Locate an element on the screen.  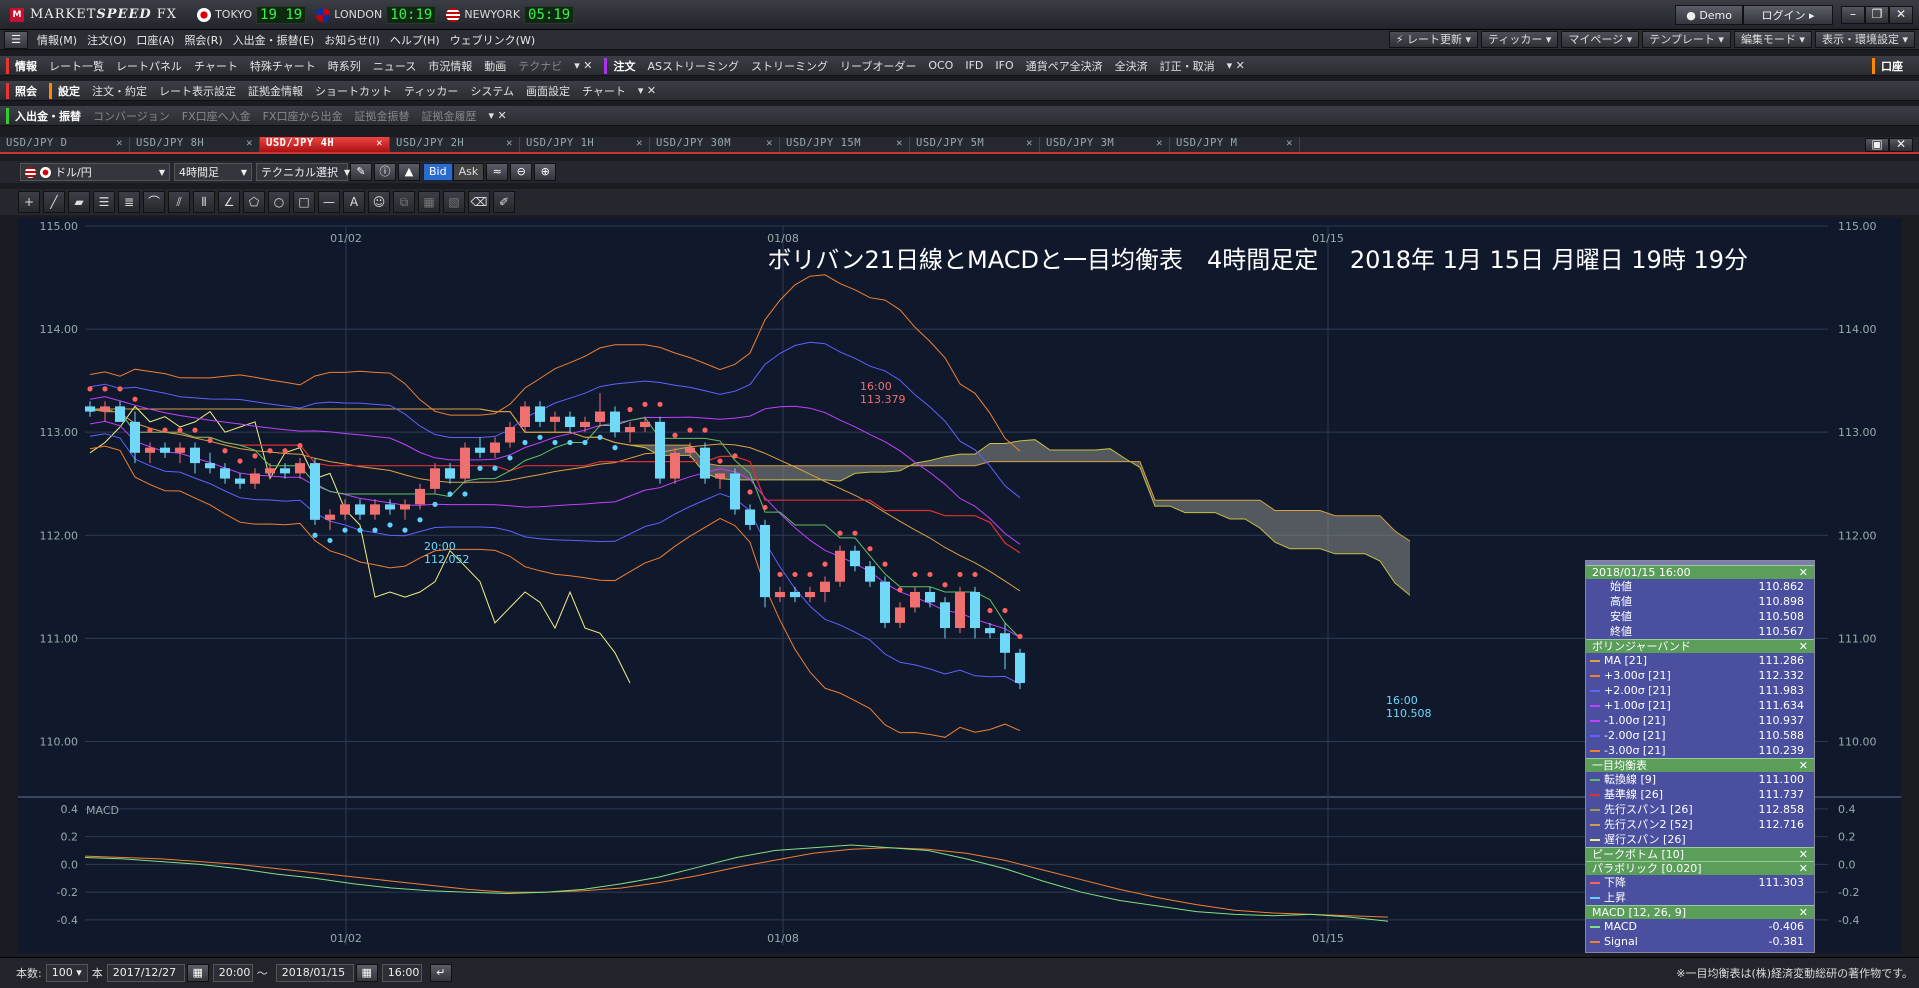
tb-pair-settle: 通貨ペア全決済 is located at coordinates (1064, 66).